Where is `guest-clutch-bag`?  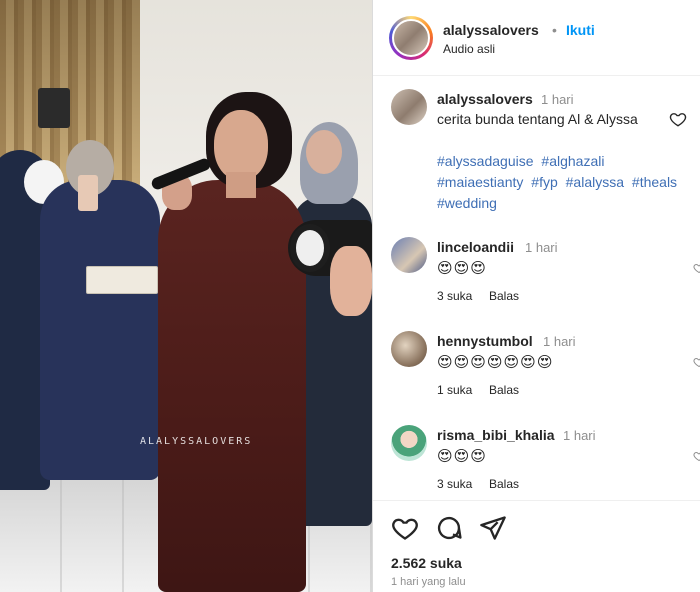
guest-clutch-bag is located at coordinates (122, 280).